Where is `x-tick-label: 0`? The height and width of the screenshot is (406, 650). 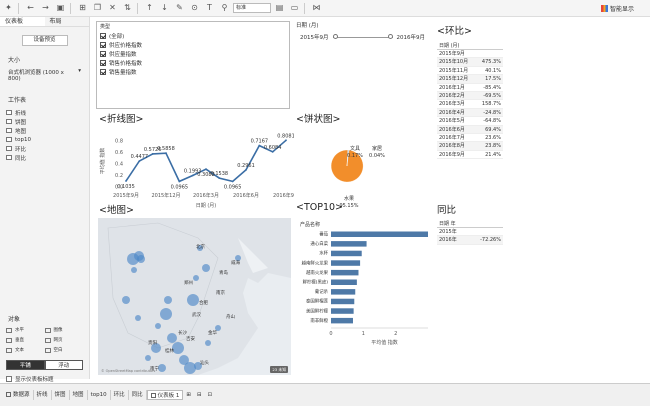 x-tick-label: 0 is located at coordinates (330, 334).